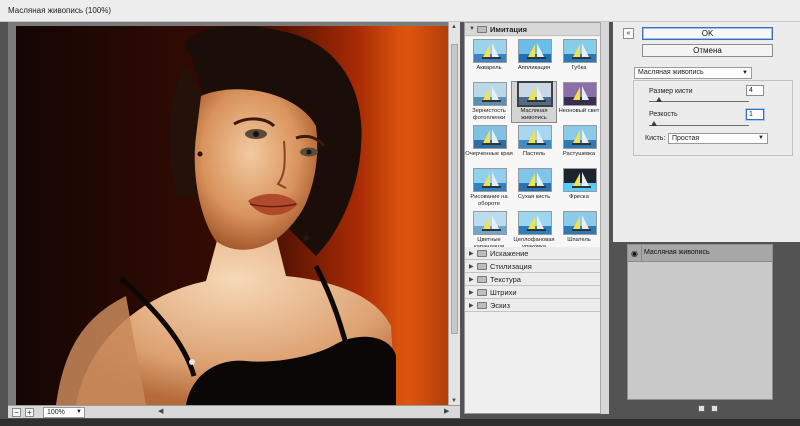 This screenshot has height=426, width=800. I want to click on divider, so click(641, 253).